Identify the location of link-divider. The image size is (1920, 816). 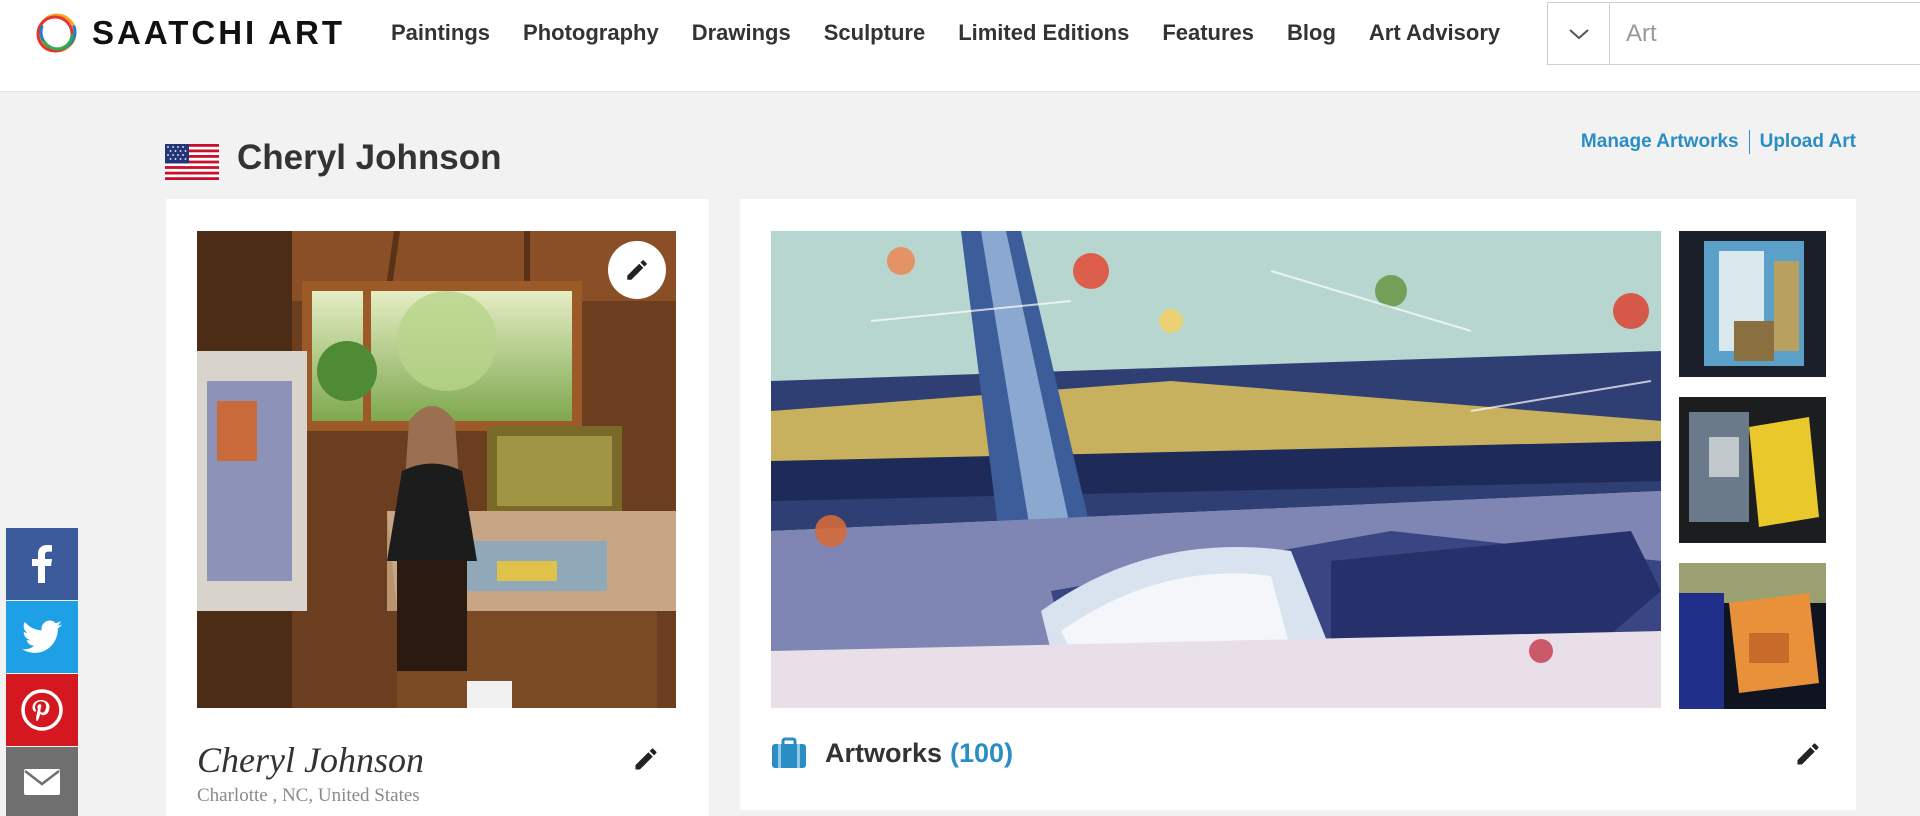
(1749, 142).